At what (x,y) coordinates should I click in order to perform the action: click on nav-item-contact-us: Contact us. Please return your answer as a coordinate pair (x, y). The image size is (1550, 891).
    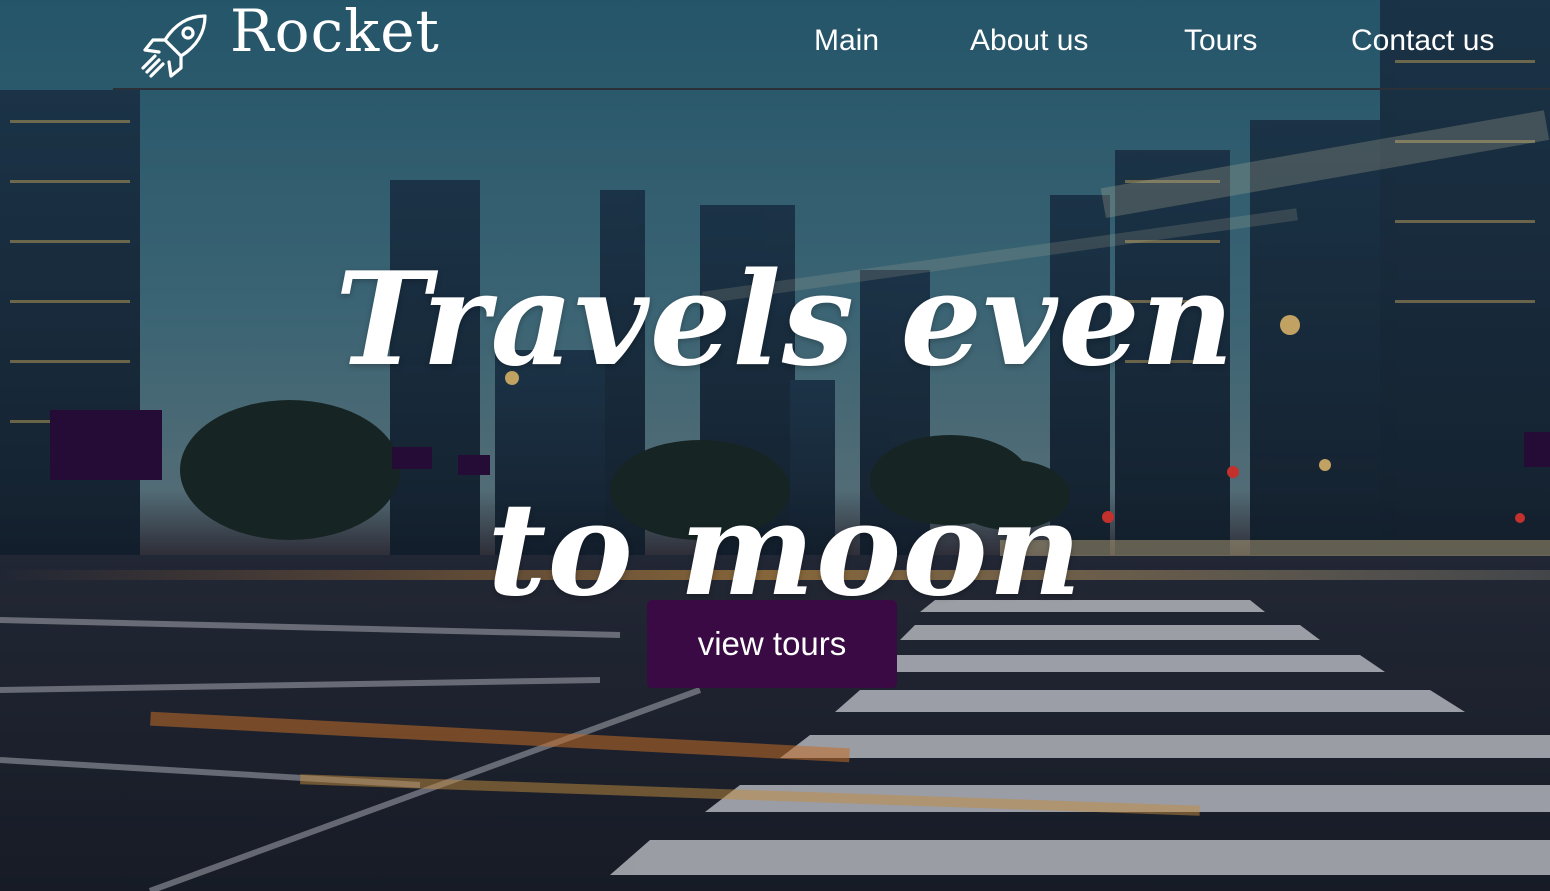
    Looking at the image, I should click on (1422, 41).